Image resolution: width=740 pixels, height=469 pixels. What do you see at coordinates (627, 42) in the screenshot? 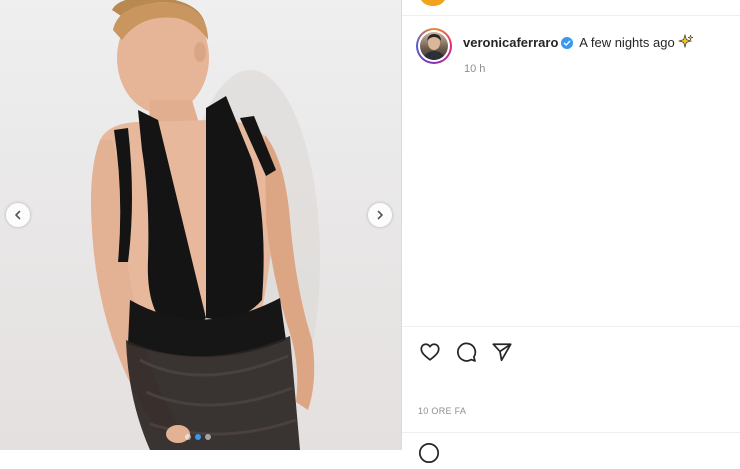
I see `caption-text: A few nights ago` at bounding box center [627, 42].